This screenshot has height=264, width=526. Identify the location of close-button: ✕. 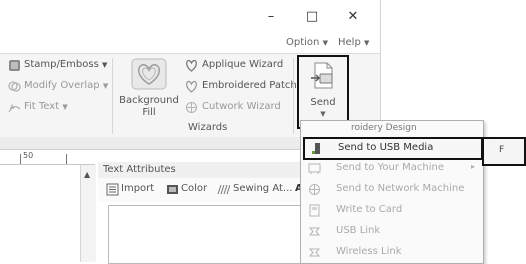
(353, 17).